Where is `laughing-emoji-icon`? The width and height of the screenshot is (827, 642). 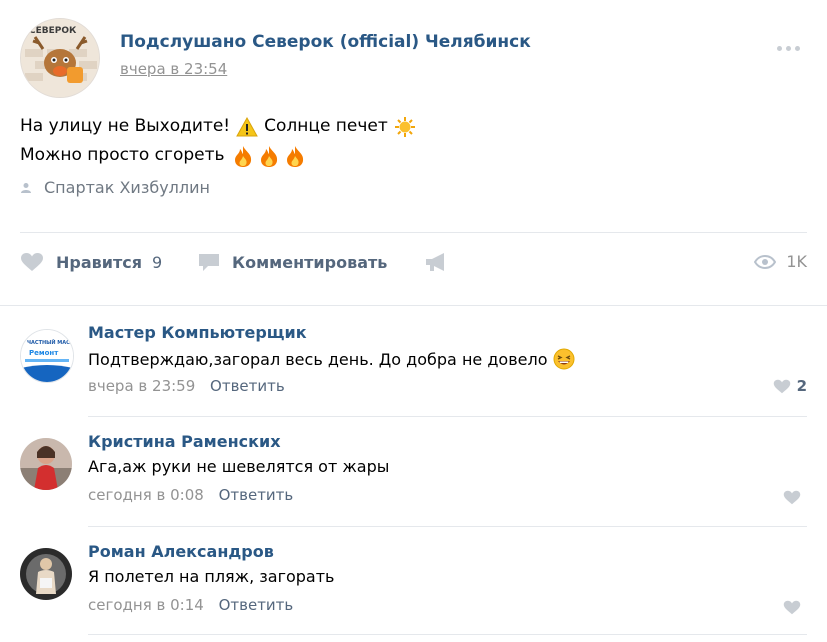
laughing-emoji-icon is located at coordinates (564, 359).